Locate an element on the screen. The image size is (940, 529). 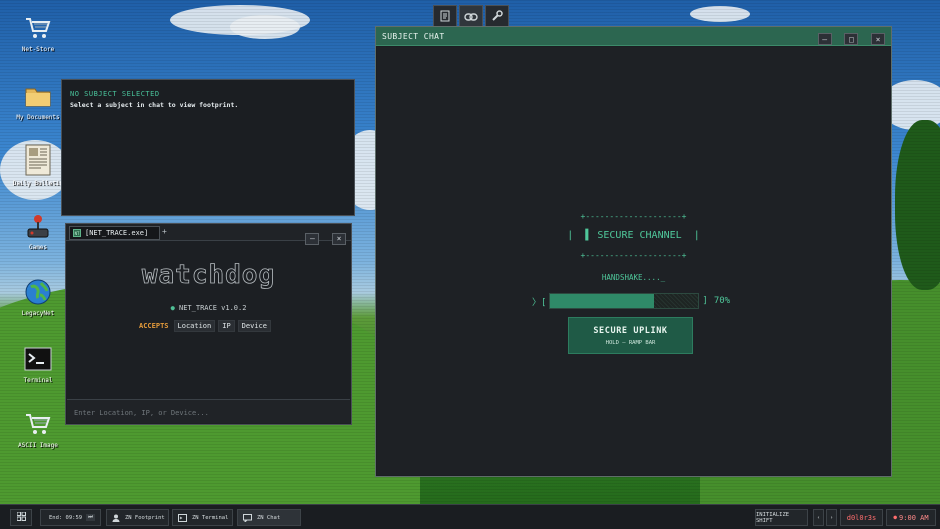
trace-input-row is located at coordinates (208, 412).